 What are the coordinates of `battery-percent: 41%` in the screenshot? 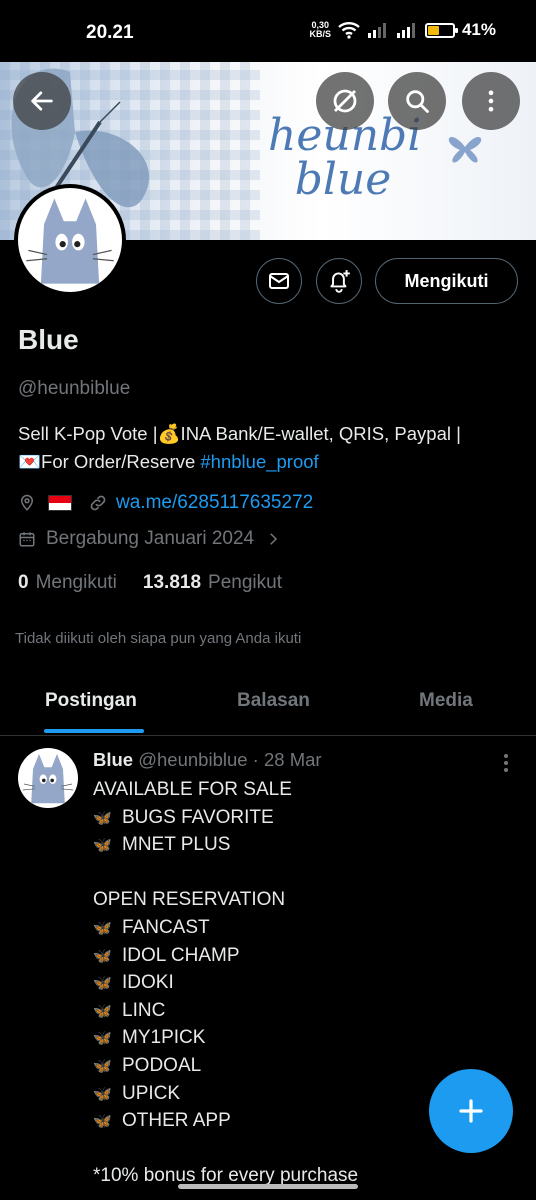 It's located at (478, 29).